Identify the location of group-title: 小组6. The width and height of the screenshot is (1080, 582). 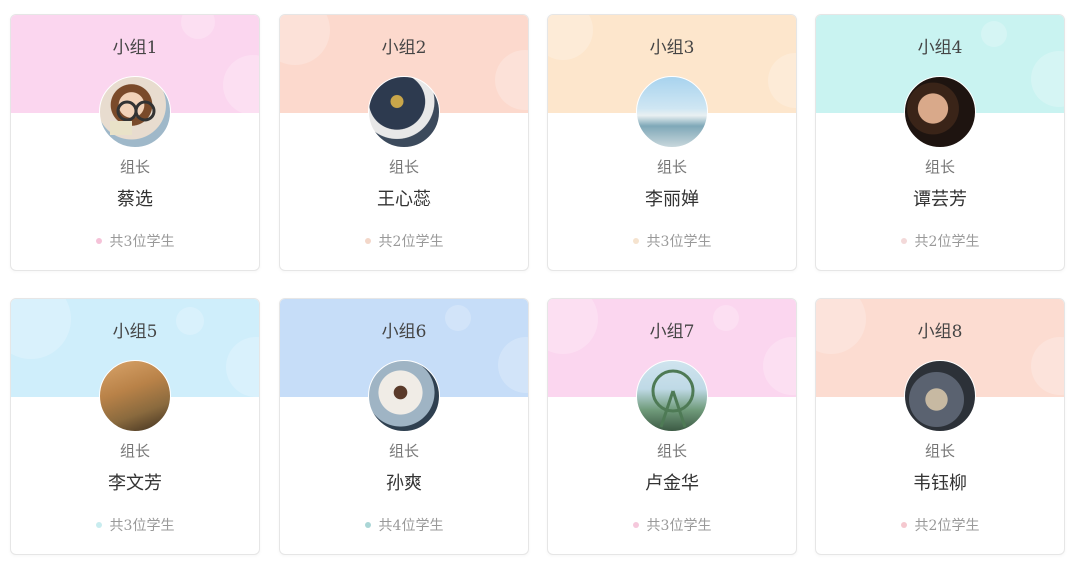
(404, 332).